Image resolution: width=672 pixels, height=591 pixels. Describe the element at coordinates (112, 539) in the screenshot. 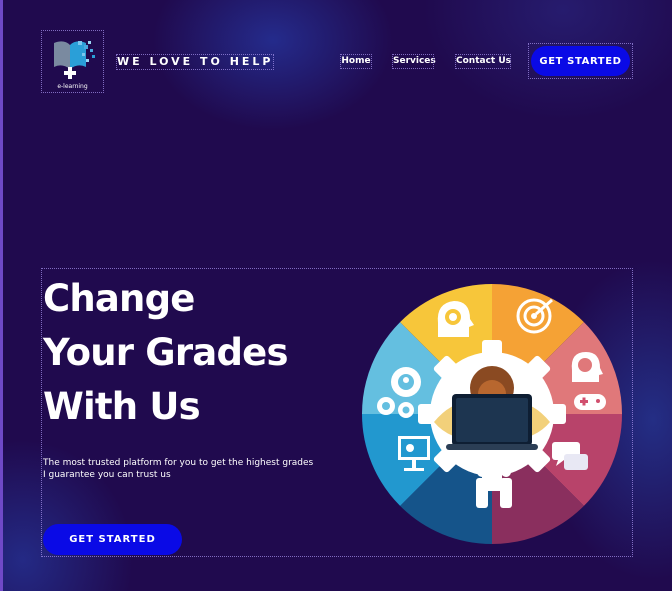

I see `hero-get-started-button: GET STARTED` at that location.